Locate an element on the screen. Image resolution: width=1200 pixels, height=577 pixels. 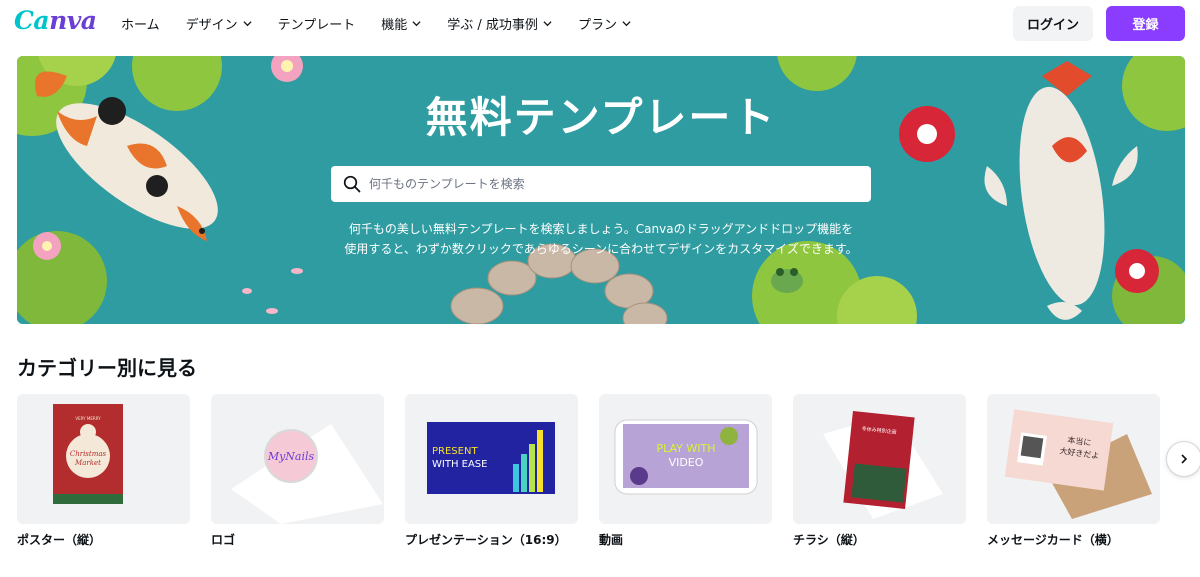
template-search-box is located at coordinates (601, 184).